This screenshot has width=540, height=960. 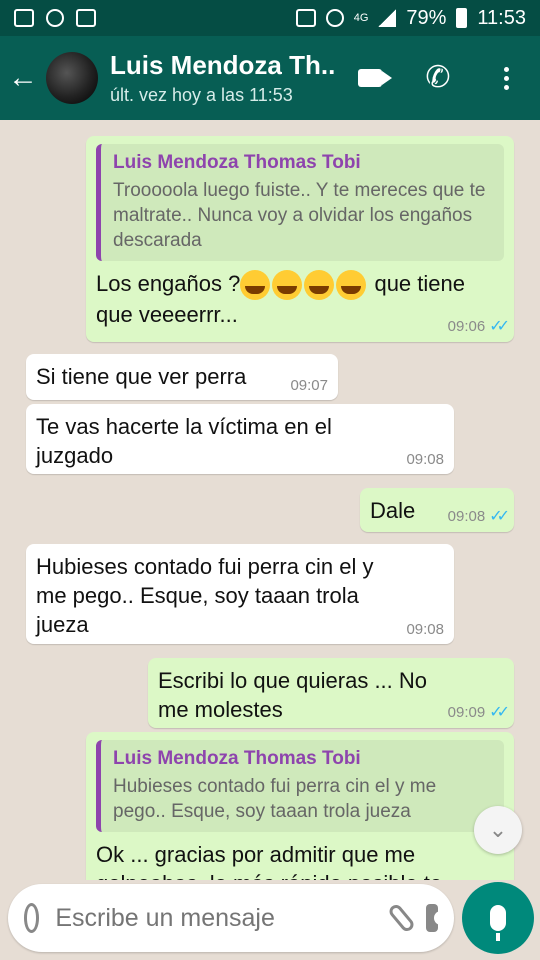 I want to click on message-meta: 09:06 ✓✓, so click(x=478, y=326).